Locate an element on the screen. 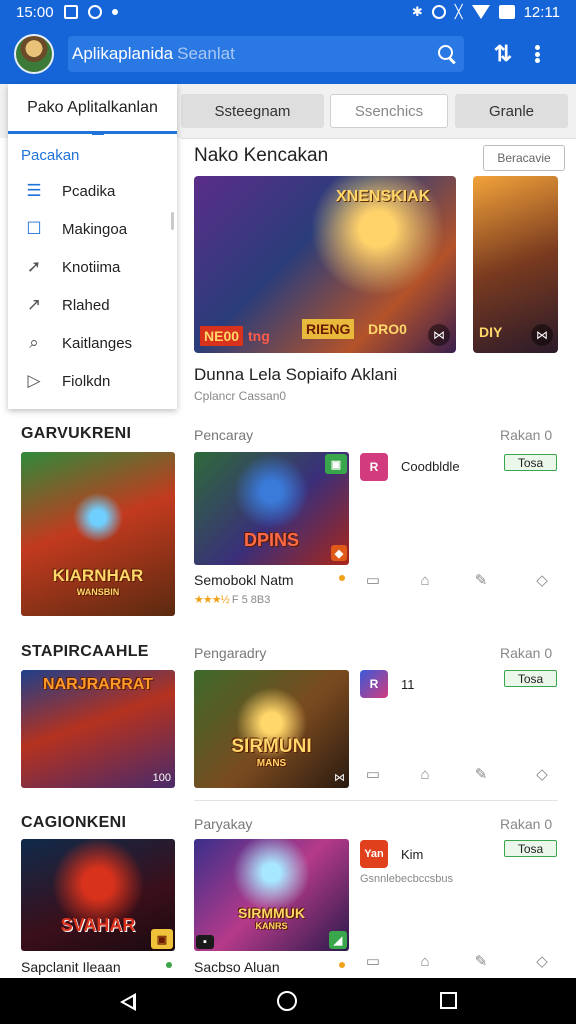 This screenshot has width=576, height=1024. game-thumbnail: SIRMUNI MANS ⋈ is located at coordinates (271, 729).